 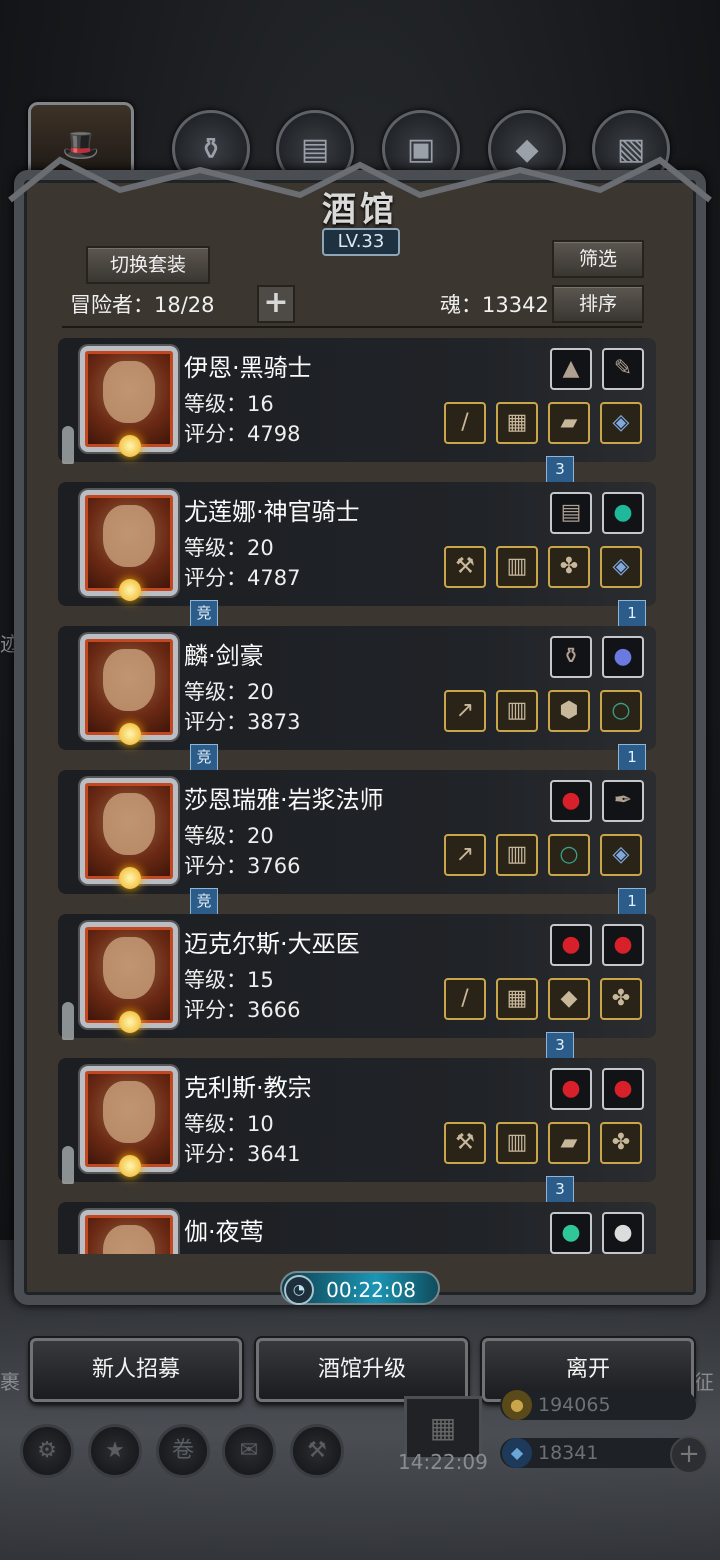 I want to click on soul-count: 魂：13342, so click(x=494, y=305).